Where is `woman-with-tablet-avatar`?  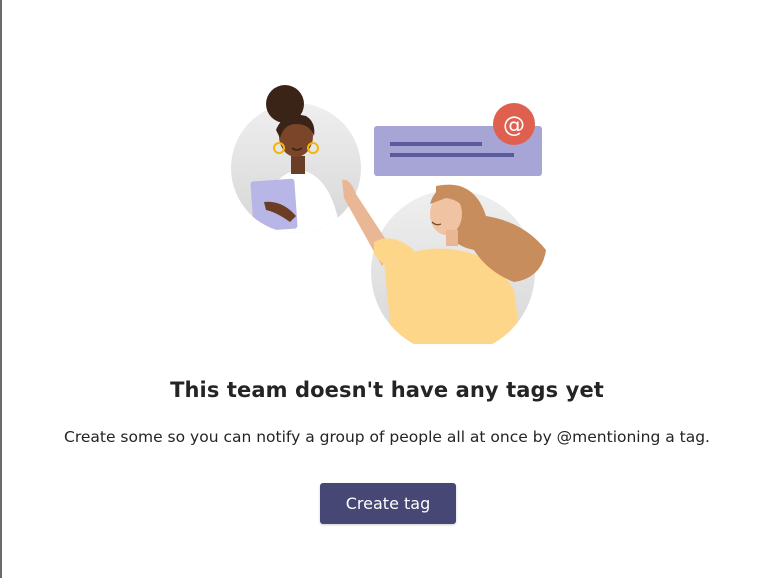
woman-with-tablet-avatar is located at coordinates (296, 159).